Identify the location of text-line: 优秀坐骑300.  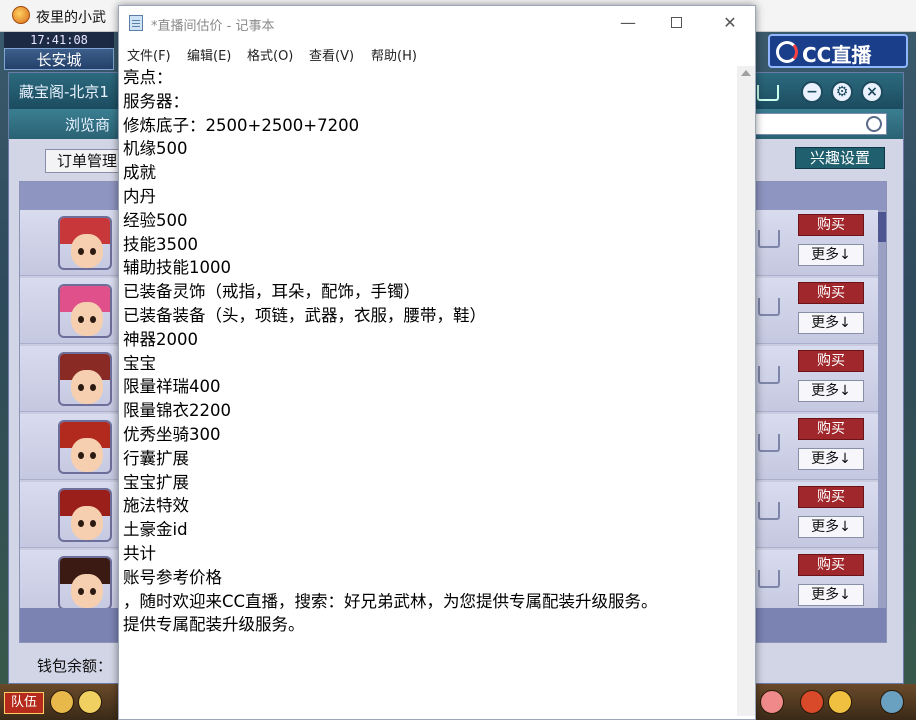
(430, 435).